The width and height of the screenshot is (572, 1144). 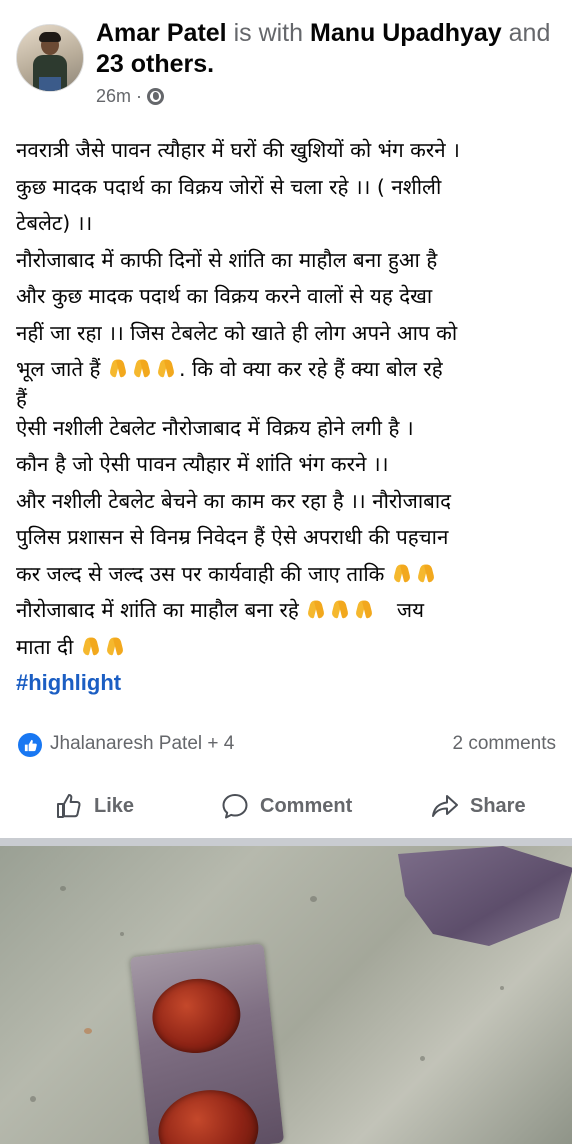 I want to click on share-label: Share, so click(x=498, y=805).